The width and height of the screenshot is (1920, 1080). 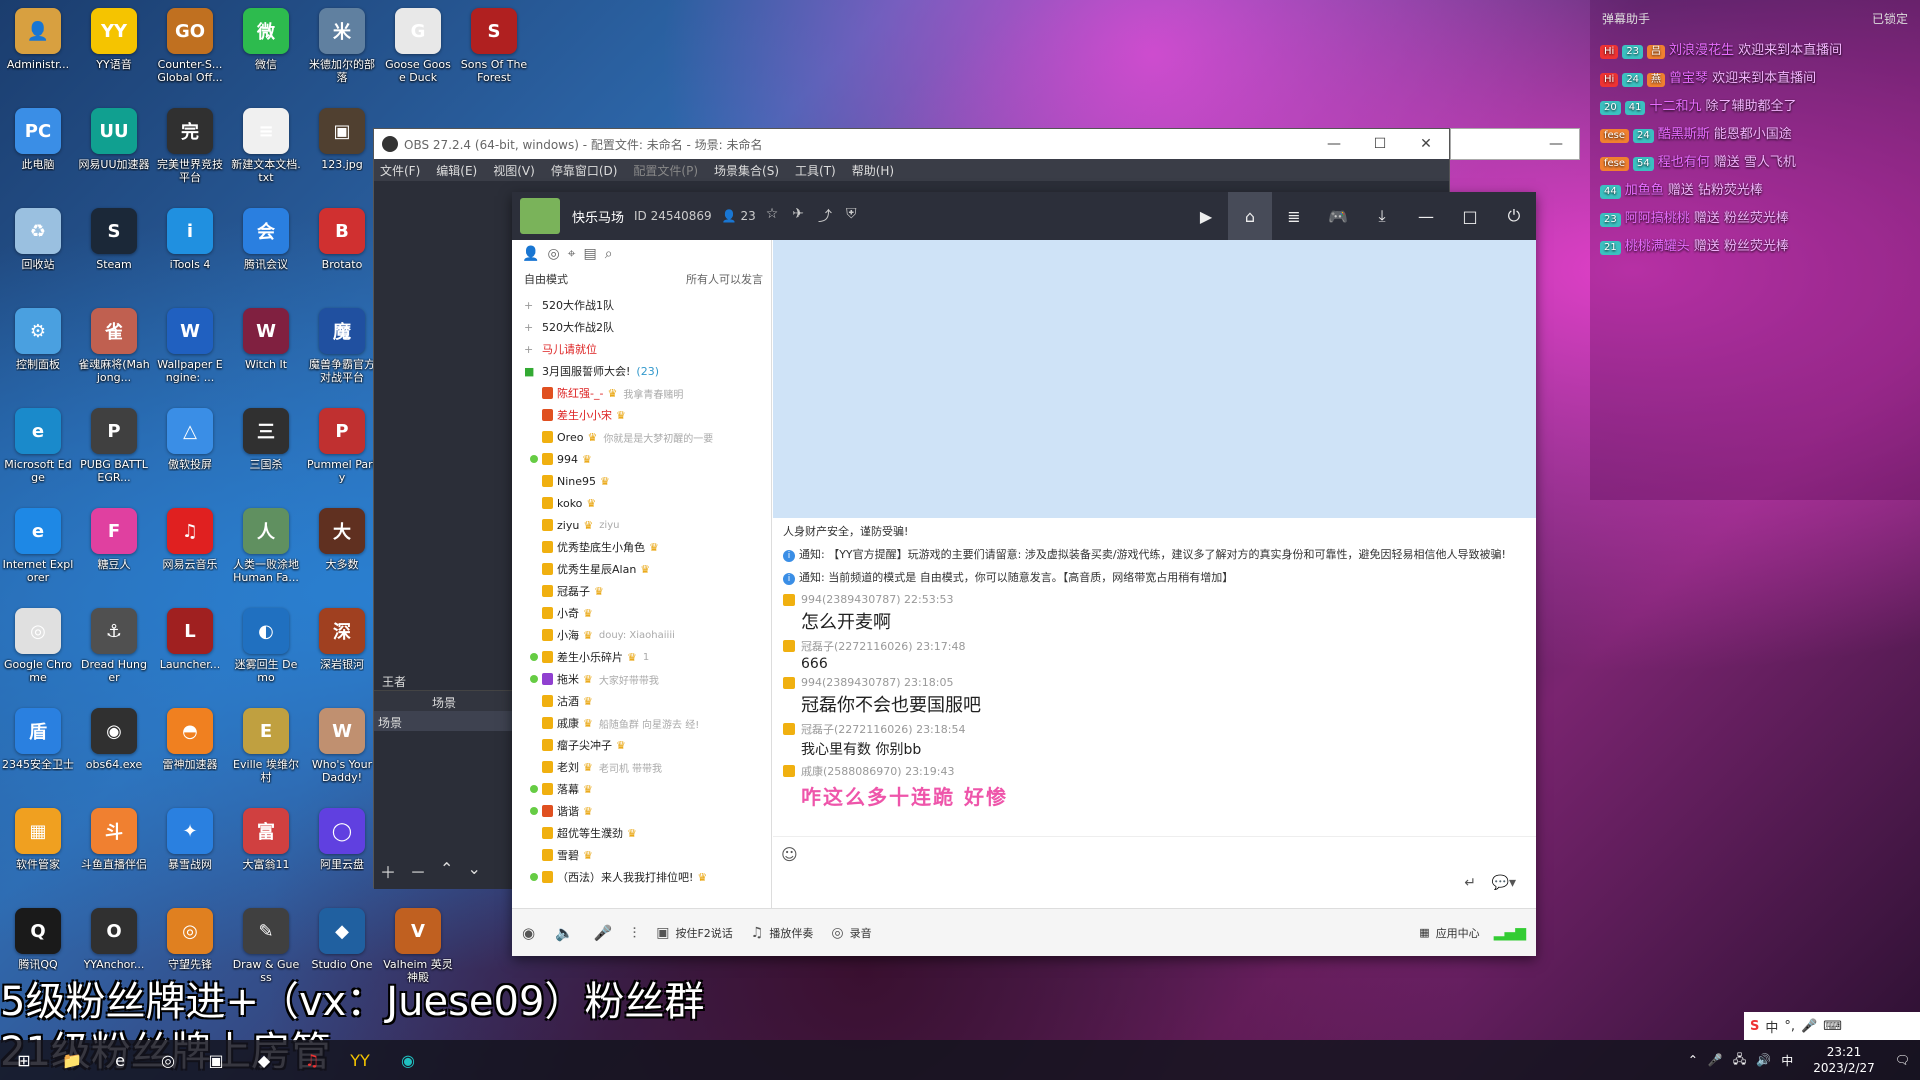 I want to click on desktop-icon: P Pummel Party, so click(x=342, y=450).